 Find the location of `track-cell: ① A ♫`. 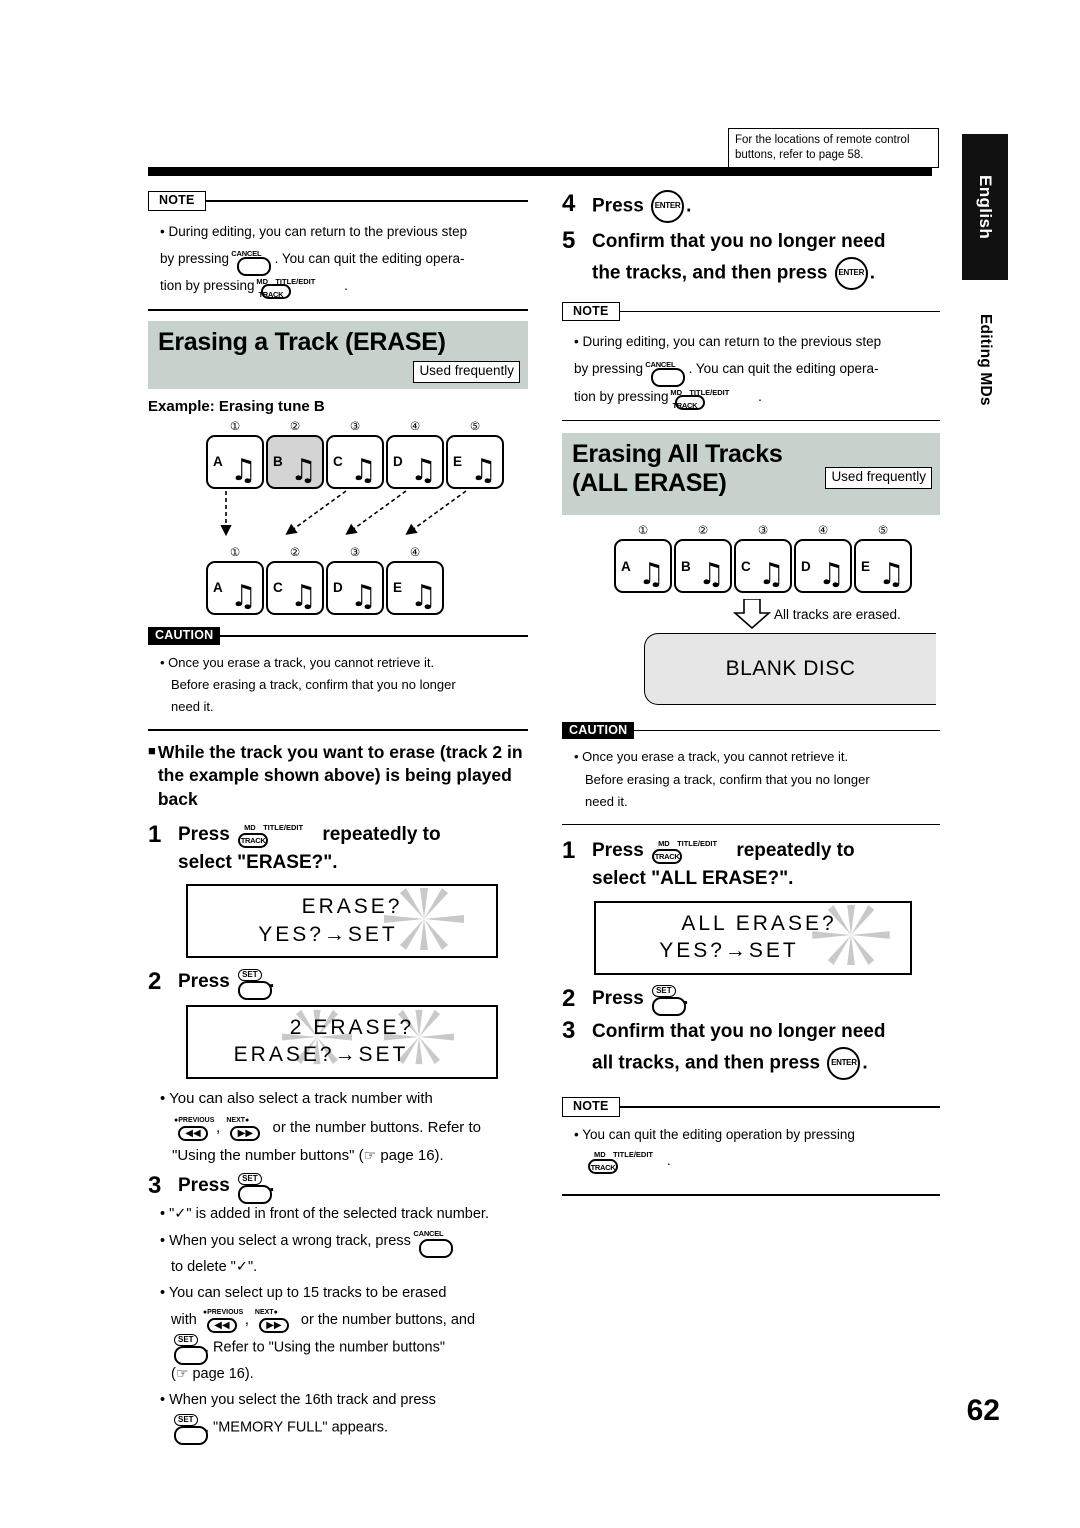

track-cell: ① A ♫ is located at coordinates (235, 581).